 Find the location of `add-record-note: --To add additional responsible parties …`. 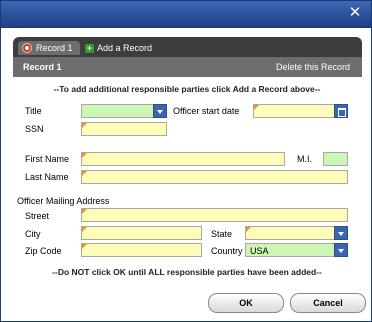

add-record-note: --To add additional responsible parties … is located at coordinates (187, 89).